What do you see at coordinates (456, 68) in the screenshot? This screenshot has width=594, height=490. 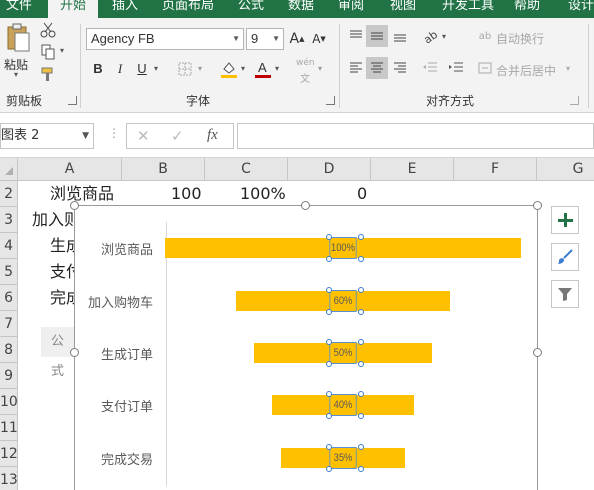 I see `increase-indent-icon` at bounding box center [456, 68].